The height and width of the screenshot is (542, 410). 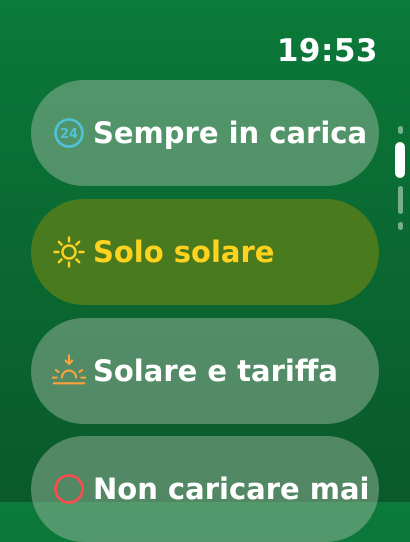 I want to click on scroll-thumb, so click(x=400, y=160).